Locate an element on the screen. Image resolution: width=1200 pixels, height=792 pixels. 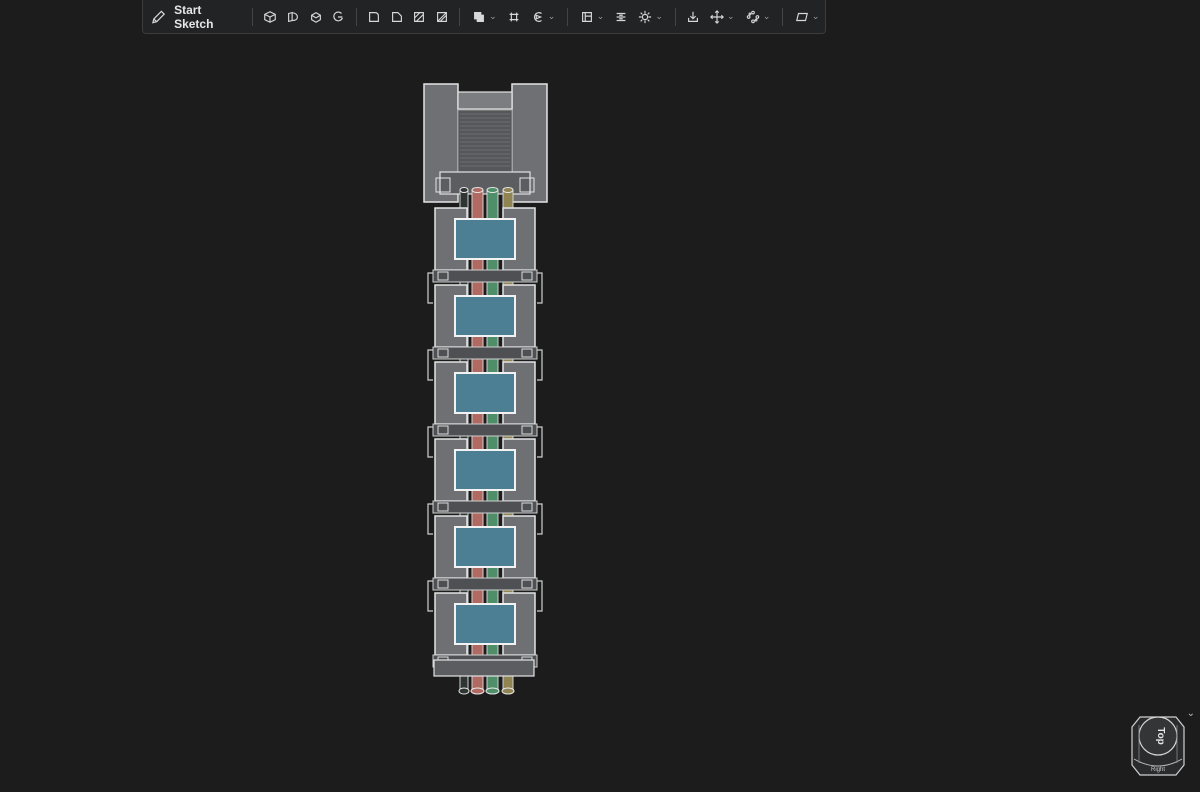
viewcube-right-label: Right is located at coordinates (1158, 770).